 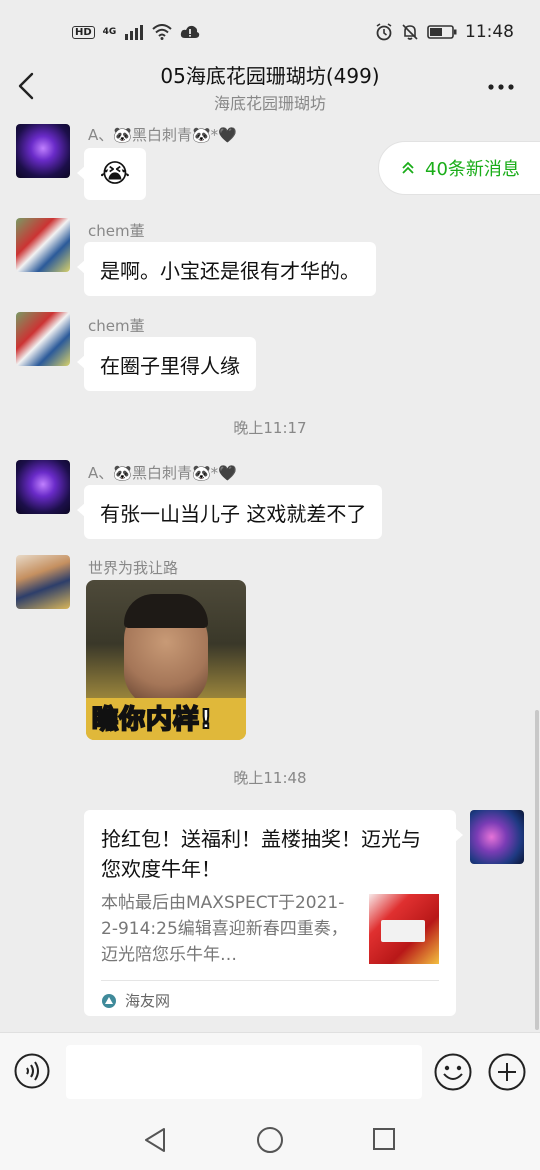 What do you see at coordinates (384, 32) in the screenshot?
I see `alarm-icon` at bounding box center [384, 32].